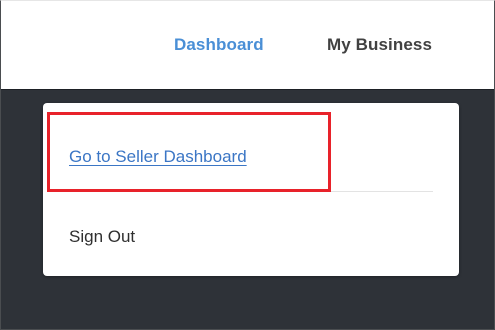 Image resolution: width=495 pixels, height=330 pixels. I want to click on nav-dashboard-link: Dashboard, so click(219, 45).